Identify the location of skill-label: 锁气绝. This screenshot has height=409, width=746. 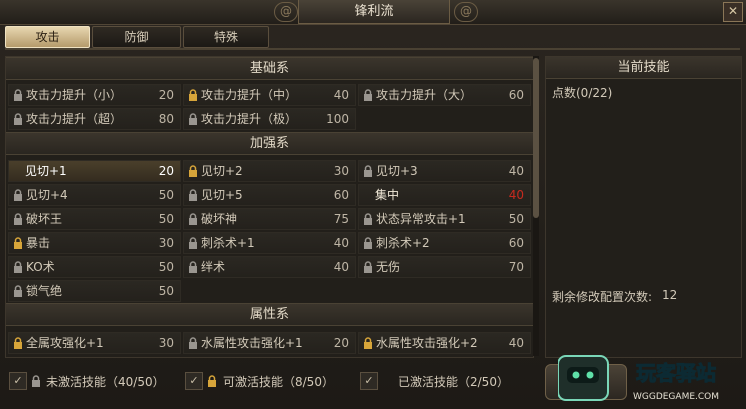
(44, 291).